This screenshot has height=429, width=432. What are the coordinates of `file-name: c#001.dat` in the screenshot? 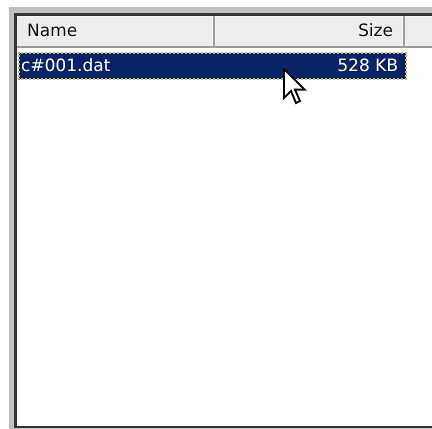 It's located at (65, 66).